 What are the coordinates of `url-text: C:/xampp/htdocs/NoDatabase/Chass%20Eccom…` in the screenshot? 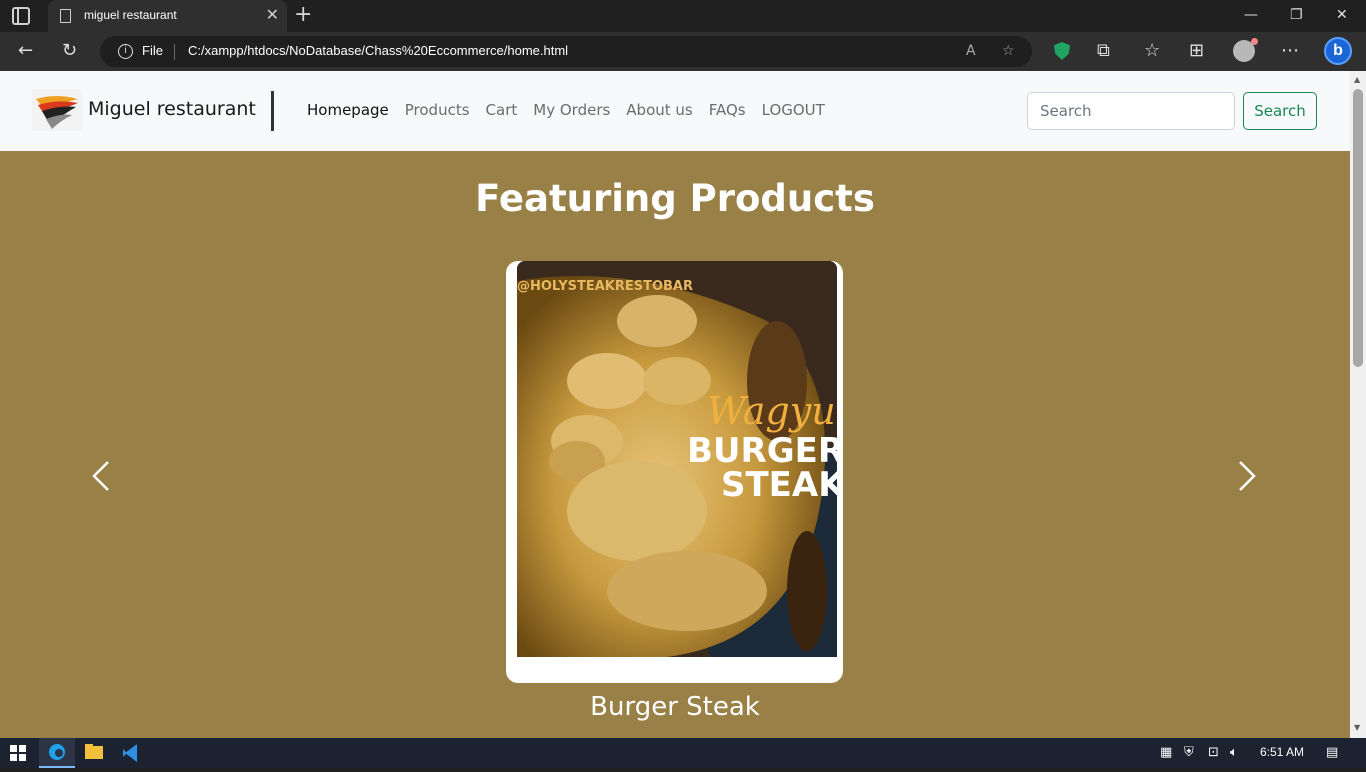 It's located at (378, 50).